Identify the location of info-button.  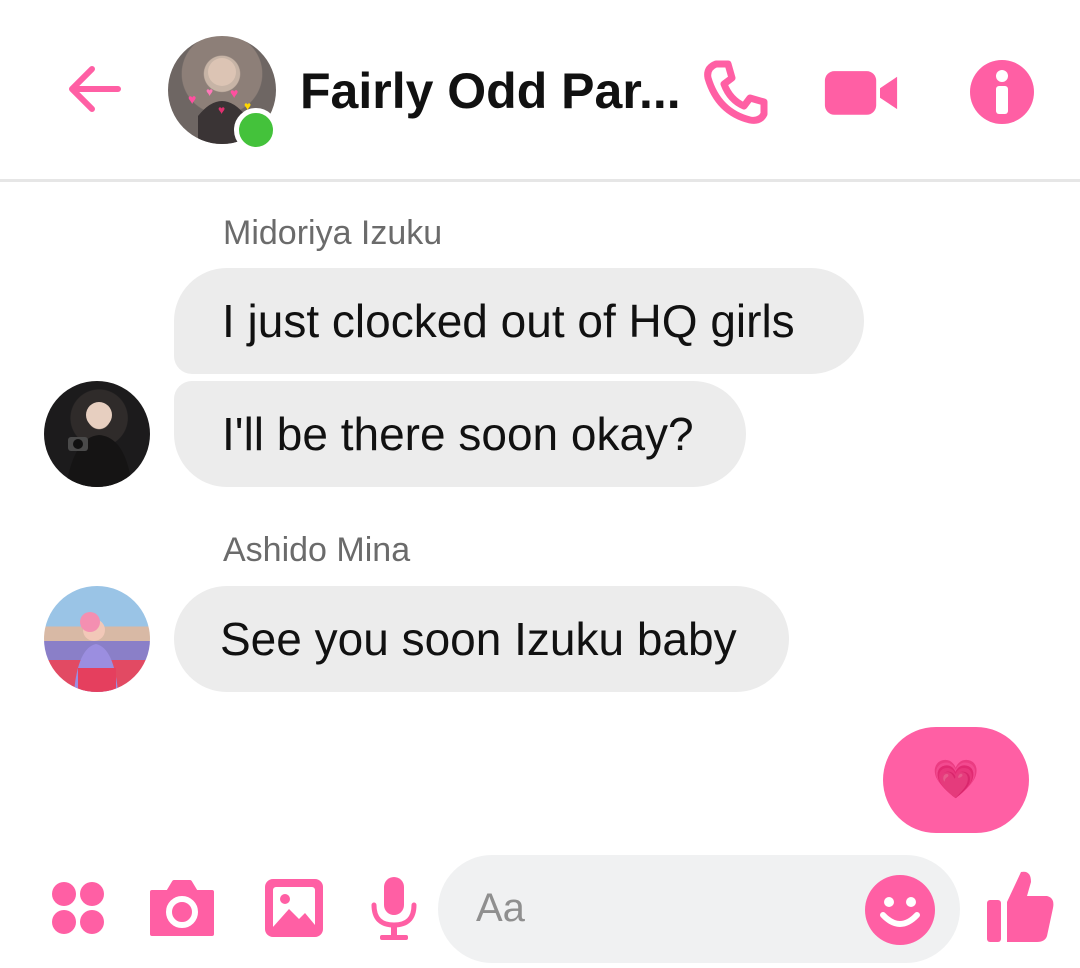
(1002, 92).